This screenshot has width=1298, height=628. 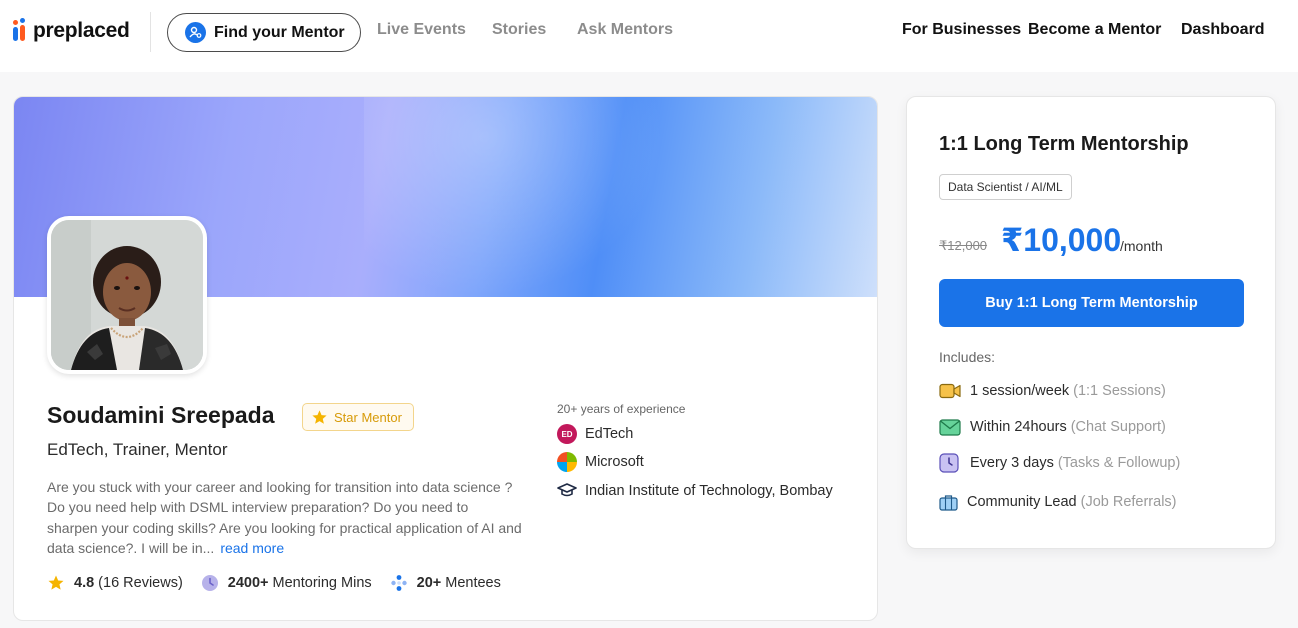 What do you see at coordinates (429, 583) in the screenshot?
I see `mentees-value: 20+` at bounding box center [429, 583].